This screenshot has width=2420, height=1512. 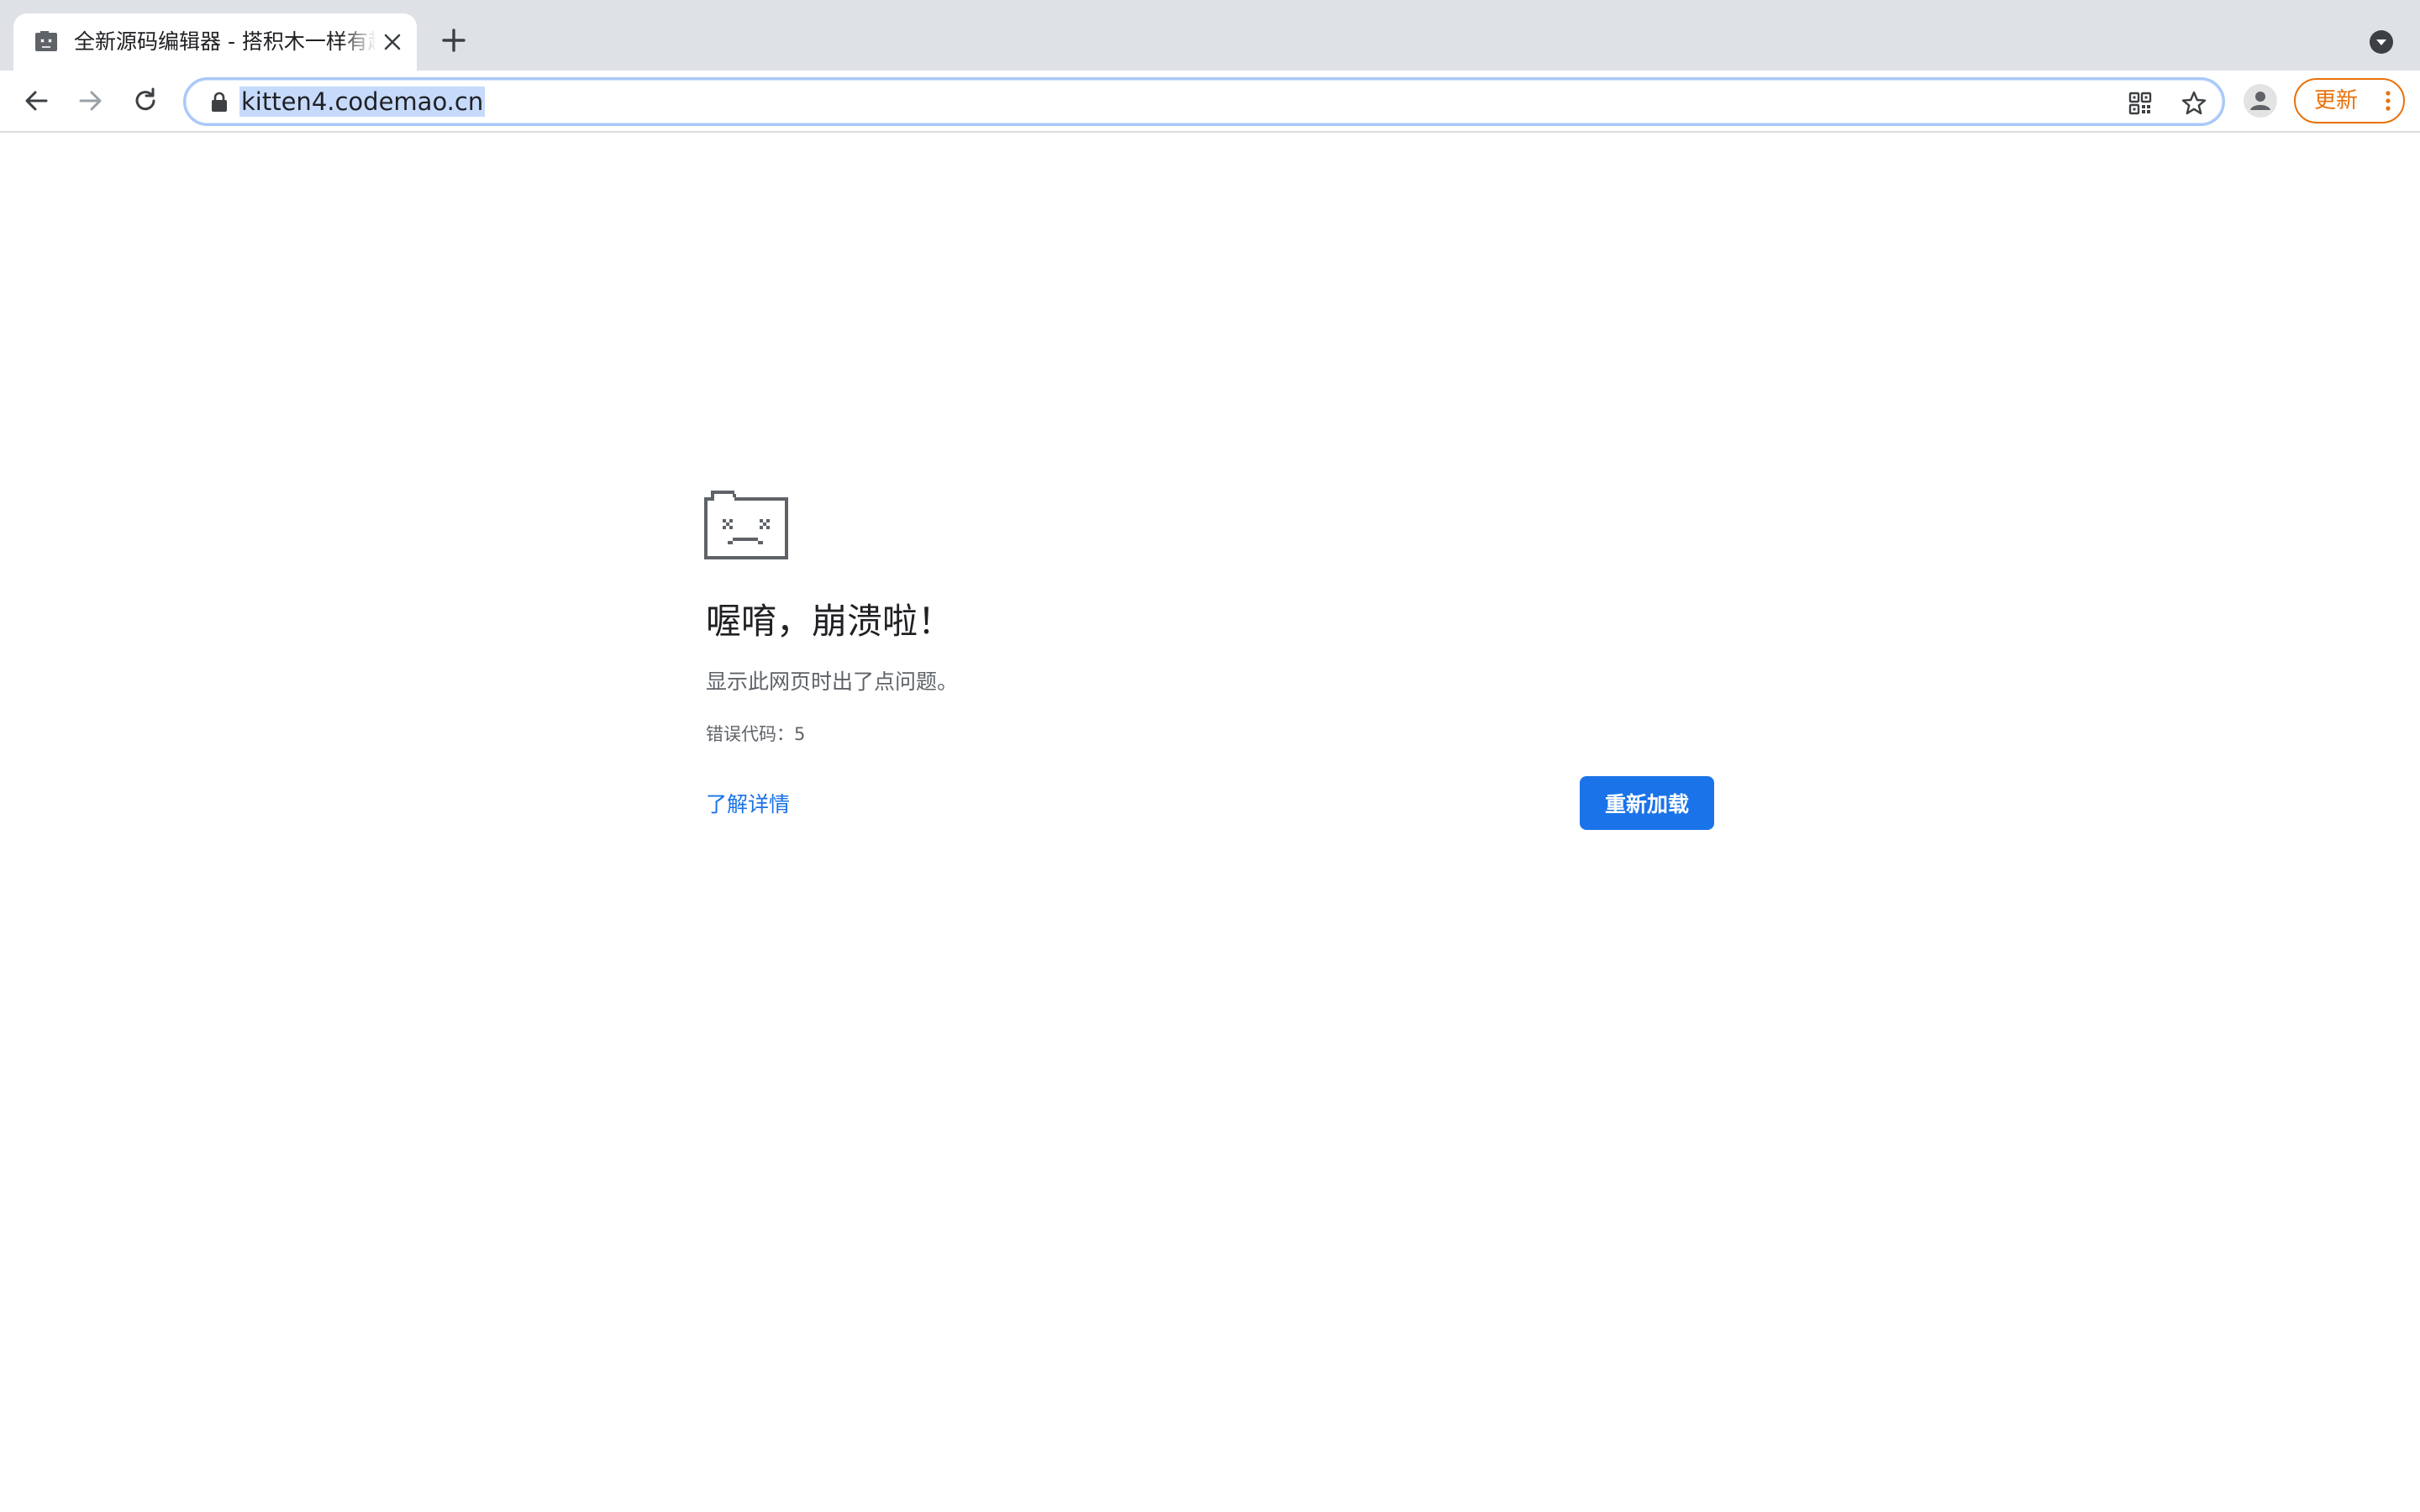 What do you see at coordinates (46, 41) in the screenshot?
I see `sad-tab-icon` at bounding box center [46, 41].